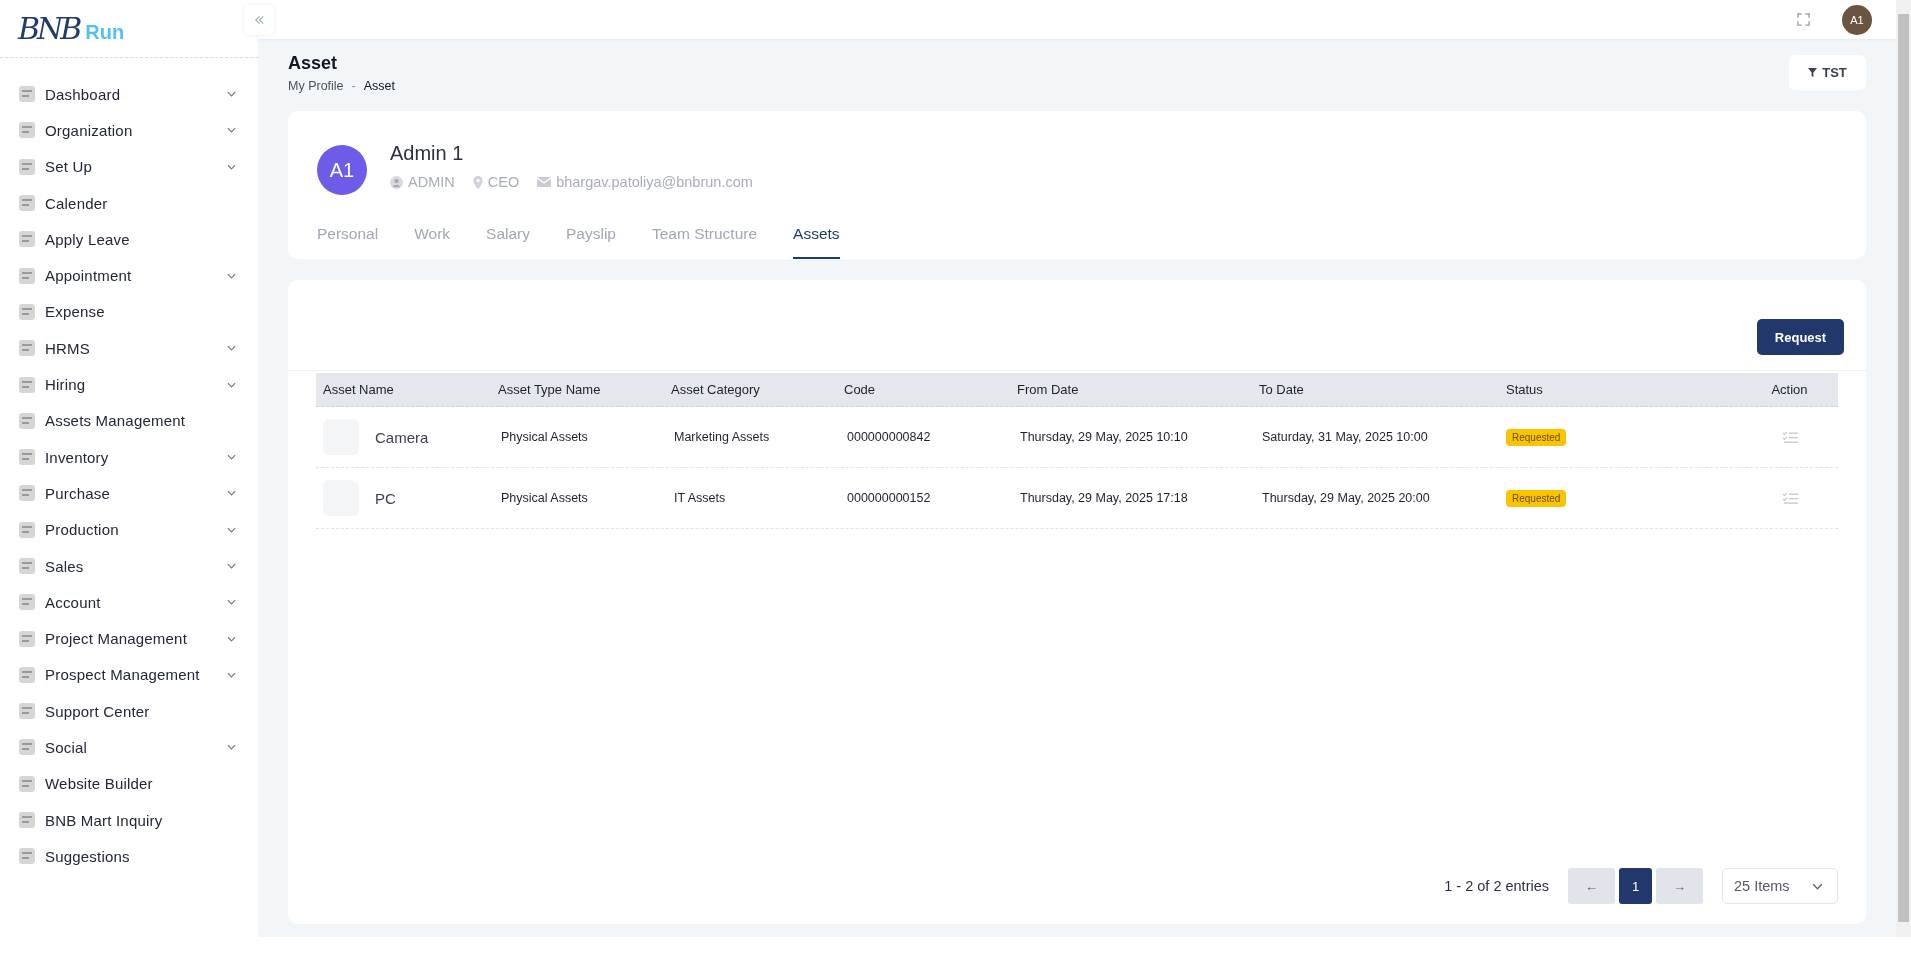  Describe the element at coordinates (431, 182) in the screenshot. I see `profile-role: ADMIN` at that location.